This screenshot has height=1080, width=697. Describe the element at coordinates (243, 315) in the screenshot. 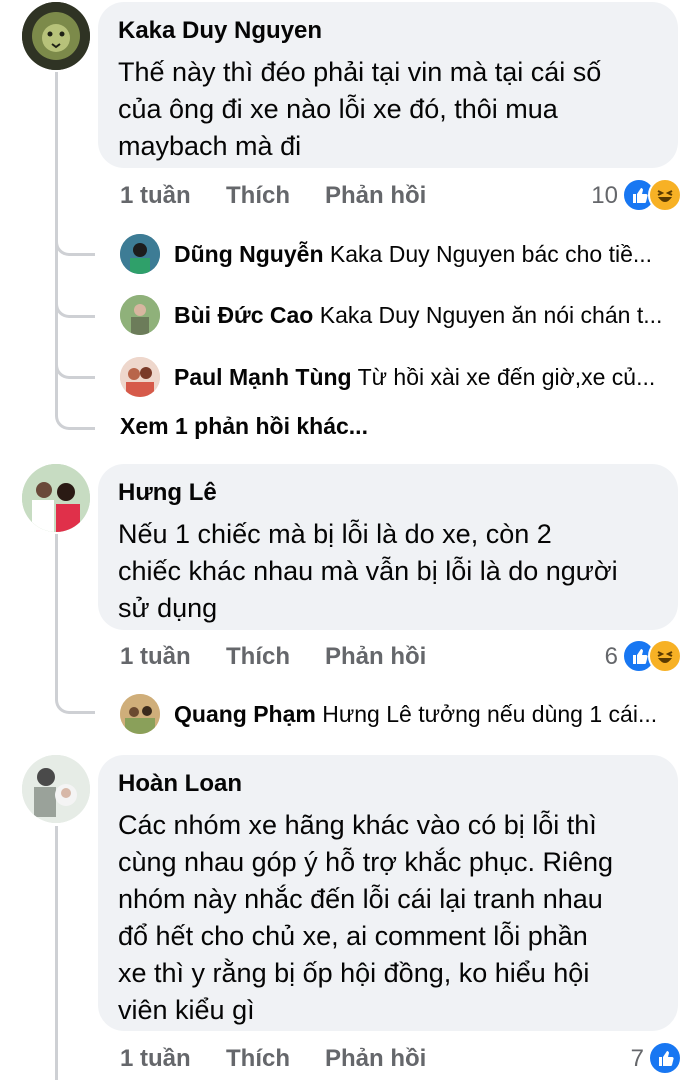

I see `reply-author: Bùi Đức Cao` at that location.